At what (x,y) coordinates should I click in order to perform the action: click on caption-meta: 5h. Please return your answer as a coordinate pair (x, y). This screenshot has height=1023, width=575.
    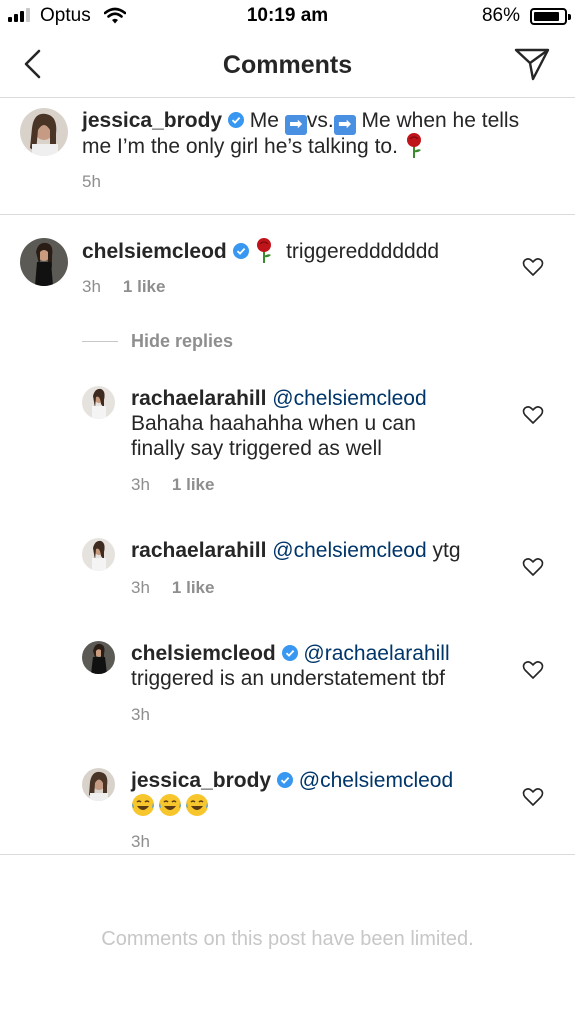
    Looking at the image, I should click on (91, 182).